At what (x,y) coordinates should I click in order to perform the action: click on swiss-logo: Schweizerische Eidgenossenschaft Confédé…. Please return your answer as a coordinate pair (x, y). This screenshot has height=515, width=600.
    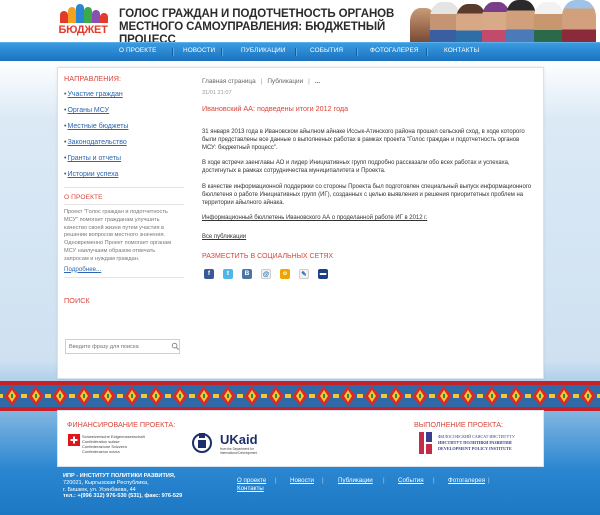
    Looking at the image, I should click on (125, 446).